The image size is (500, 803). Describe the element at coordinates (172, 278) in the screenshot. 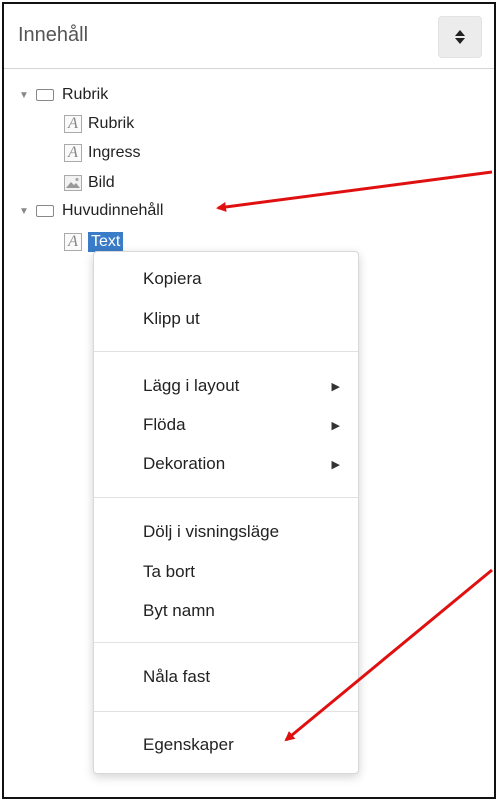

I see `menu-item-label: Kopiera` at that location.